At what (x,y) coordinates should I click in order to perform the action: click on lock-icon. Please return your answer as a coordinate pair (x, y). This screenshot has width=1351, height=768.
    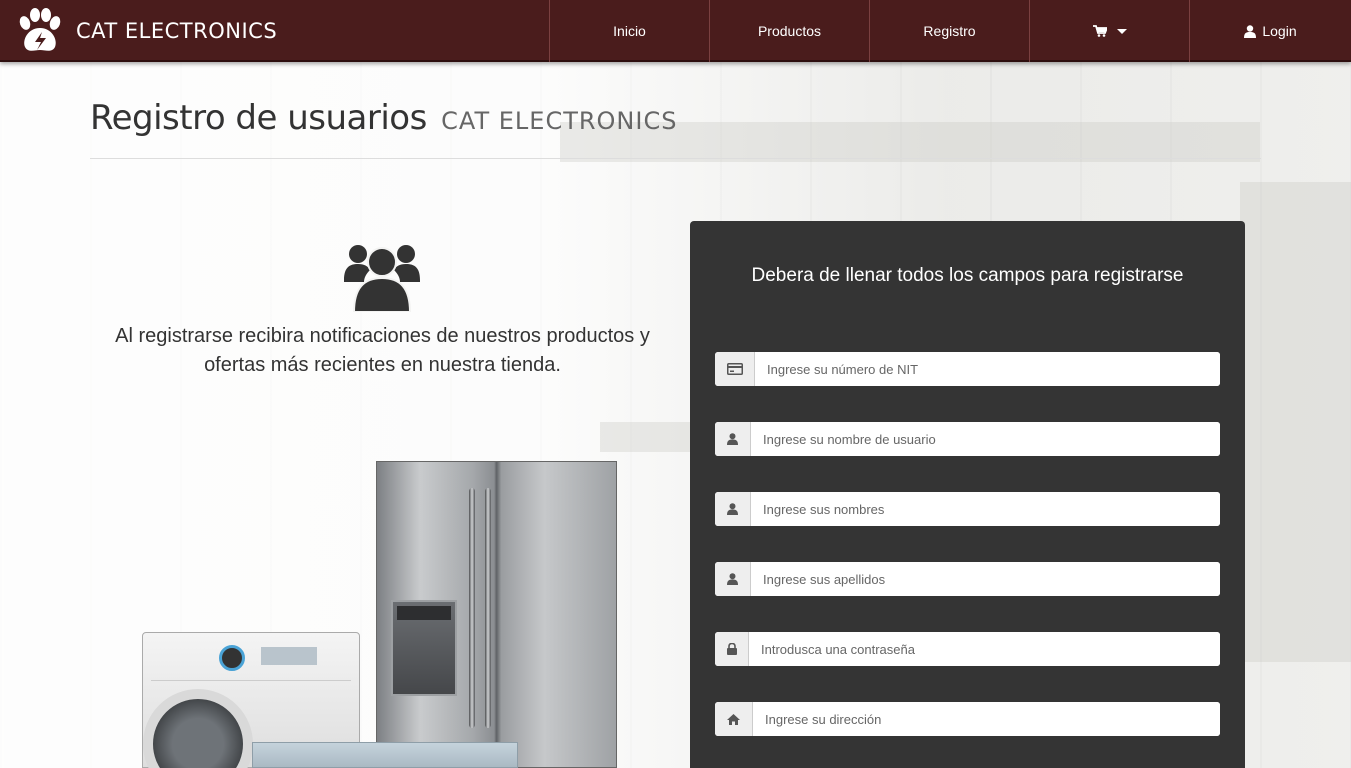
    Looking at the image, I should click on (732, 649).